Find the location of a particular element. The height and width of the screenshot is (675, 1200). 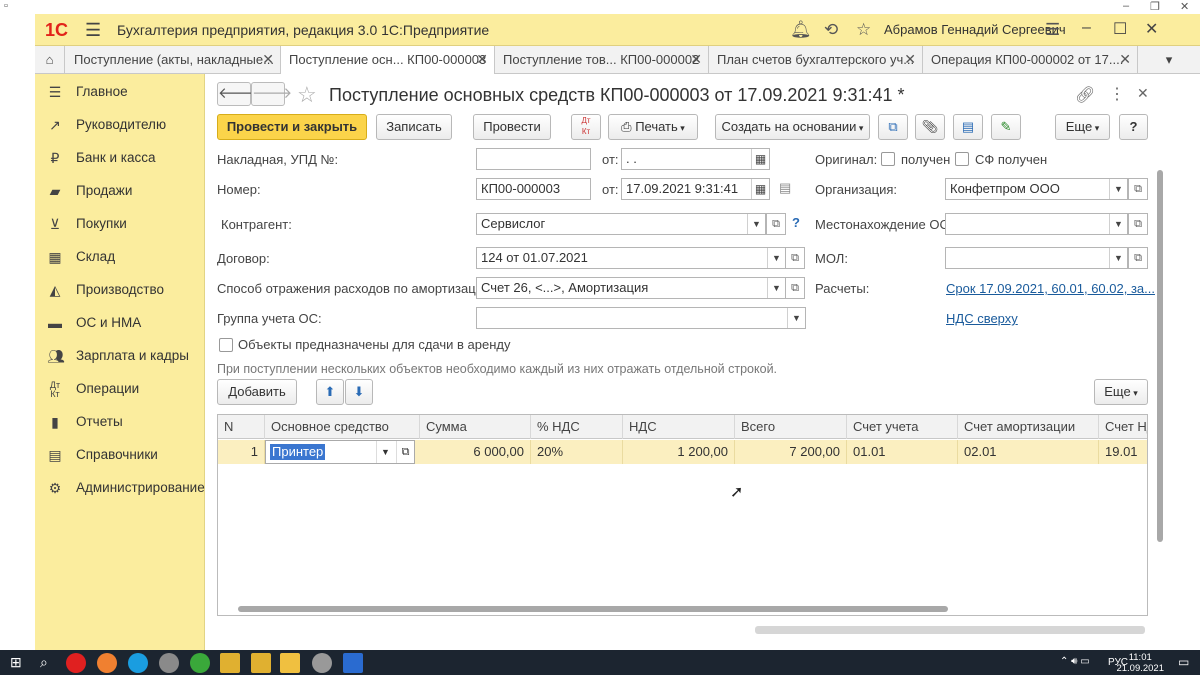

more-vertical-icon: ⋮ is located at coordinates (1117, 94).